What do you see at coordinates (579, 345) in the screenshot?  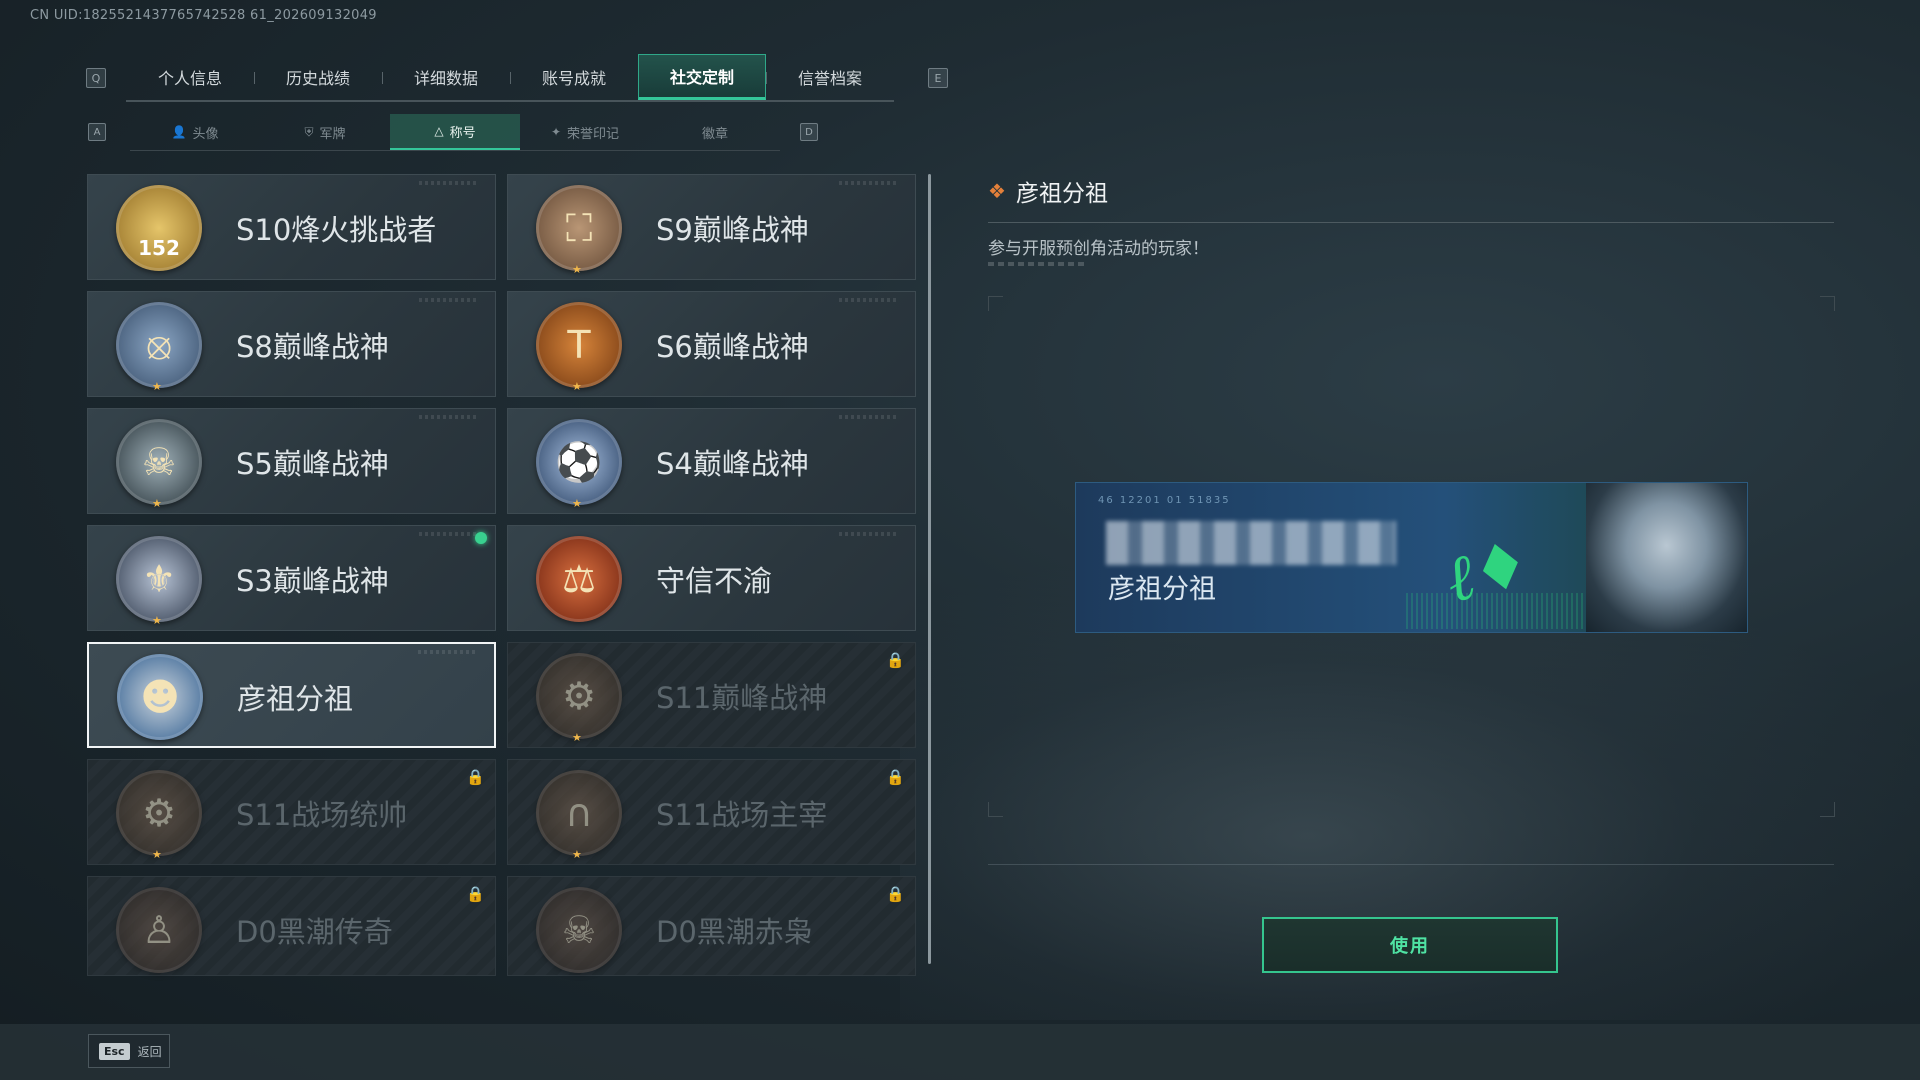 I see `s6-badge-icon: T` at bounding box center [579, 345].